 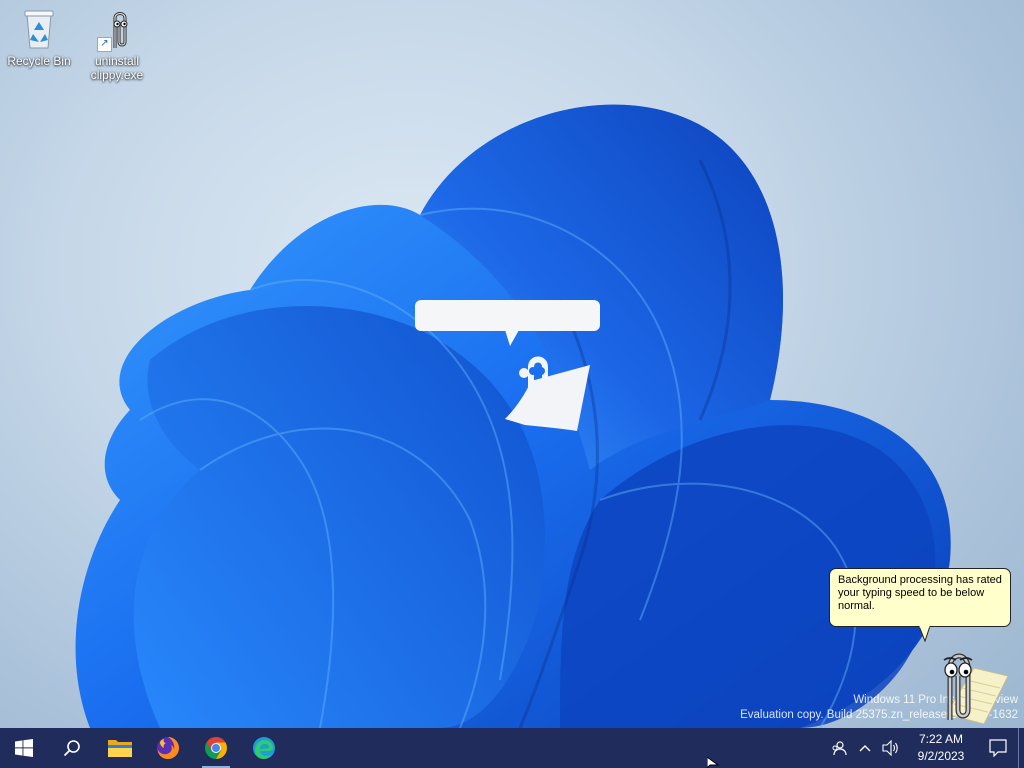 I want to click on people-icon, so click(x=839, y=748).